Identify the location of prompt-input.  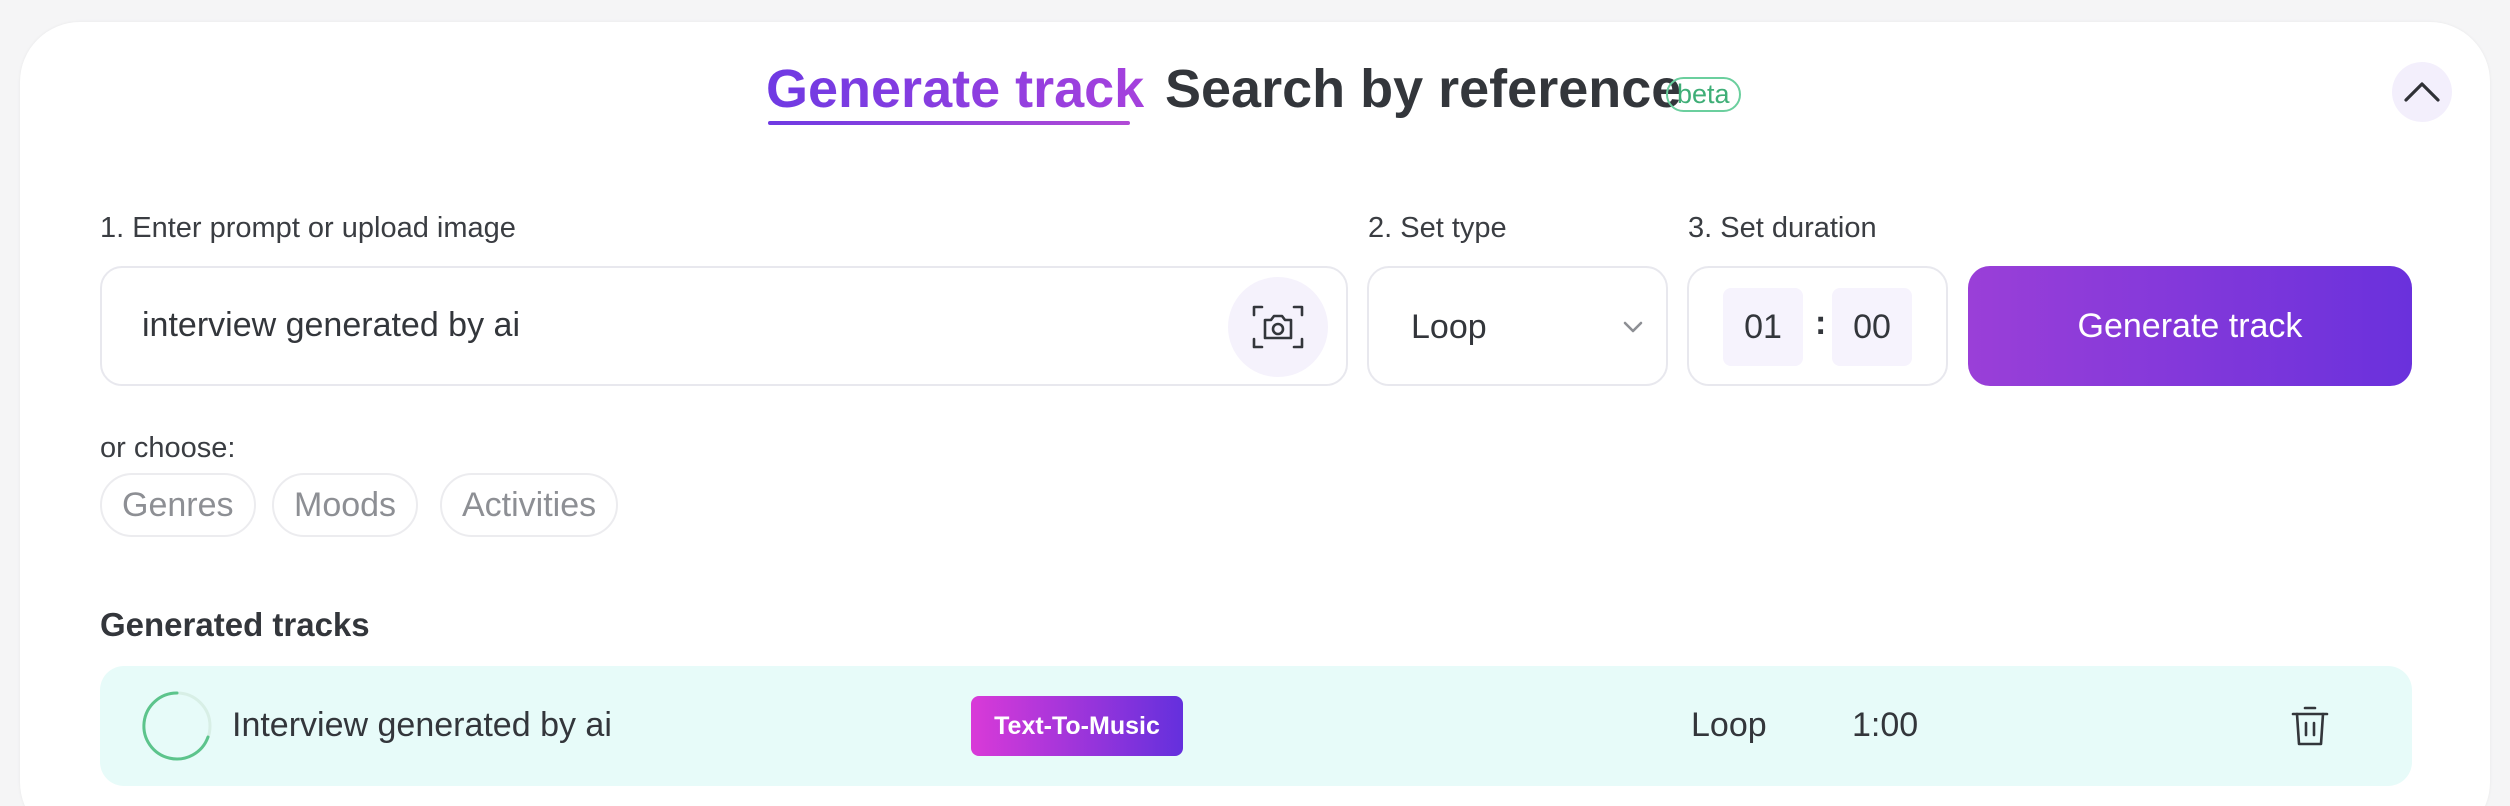
(642, 325).